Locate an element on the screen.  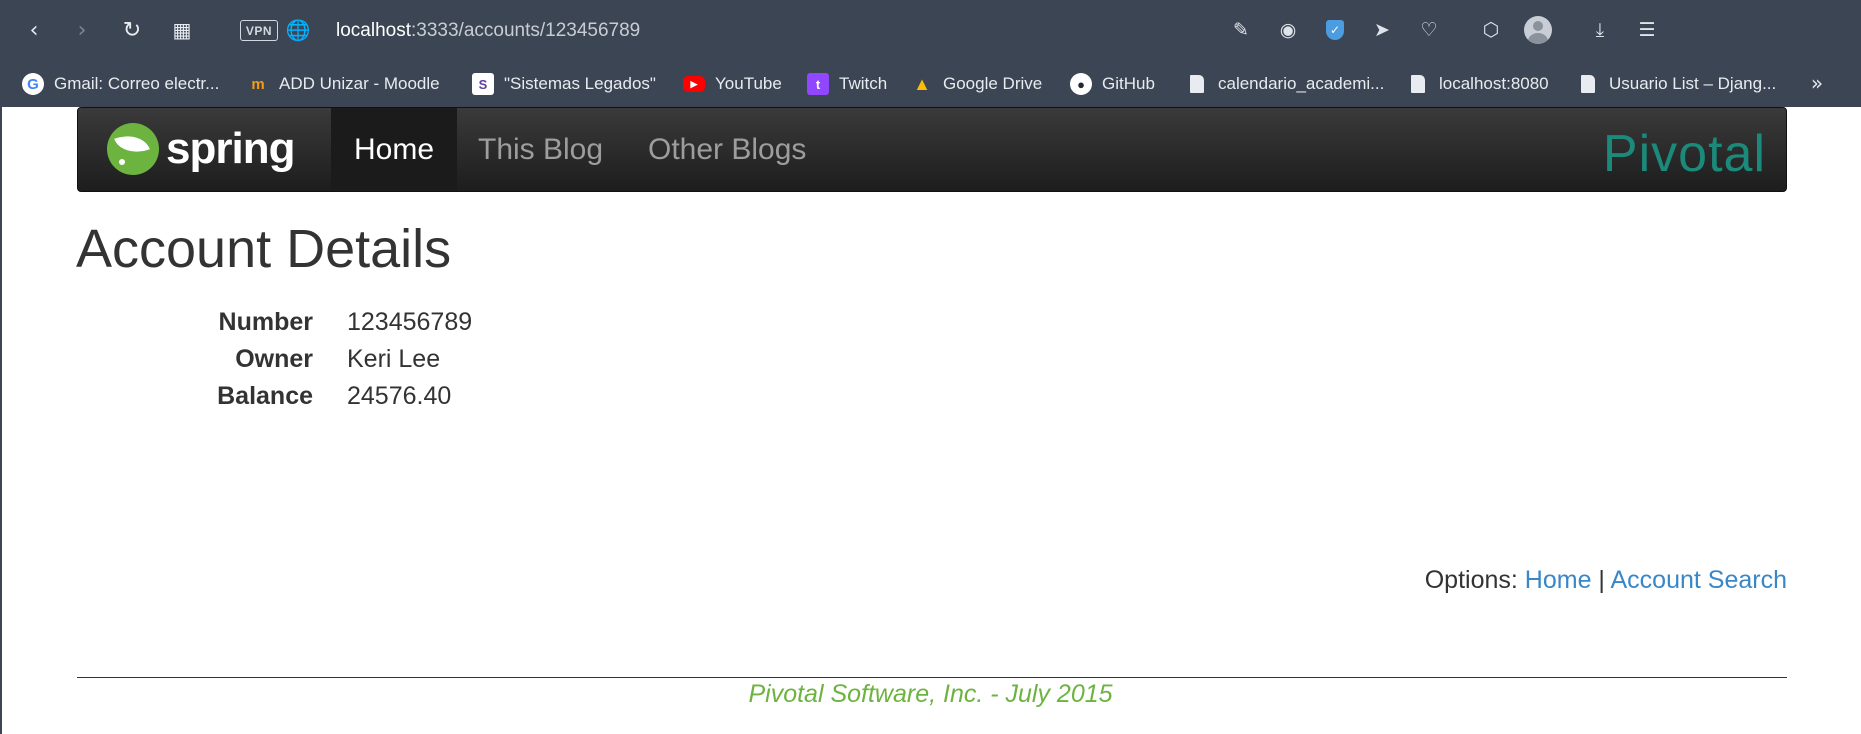
globe-icon: 🌐 is located at coordinates (298, 30).